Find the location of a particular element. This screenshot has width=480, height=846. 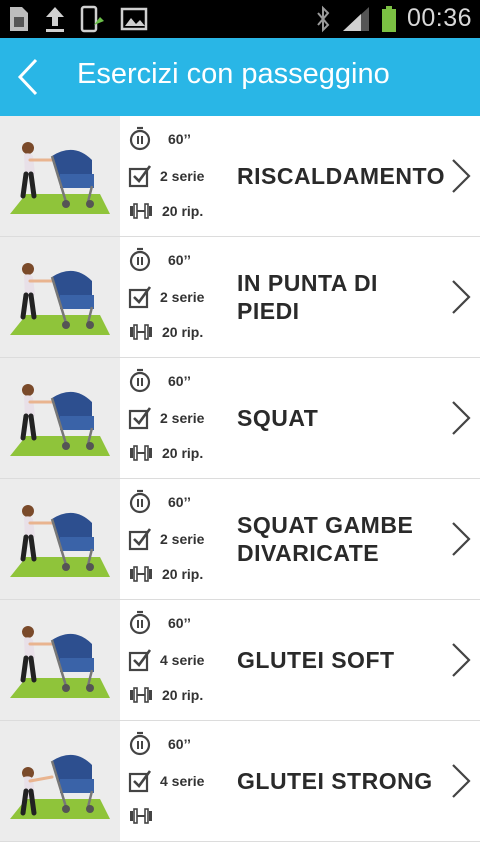

exercise-row: 60’’ 2 serie 20 rip. SQUAT is located at coordinates (240, 418).